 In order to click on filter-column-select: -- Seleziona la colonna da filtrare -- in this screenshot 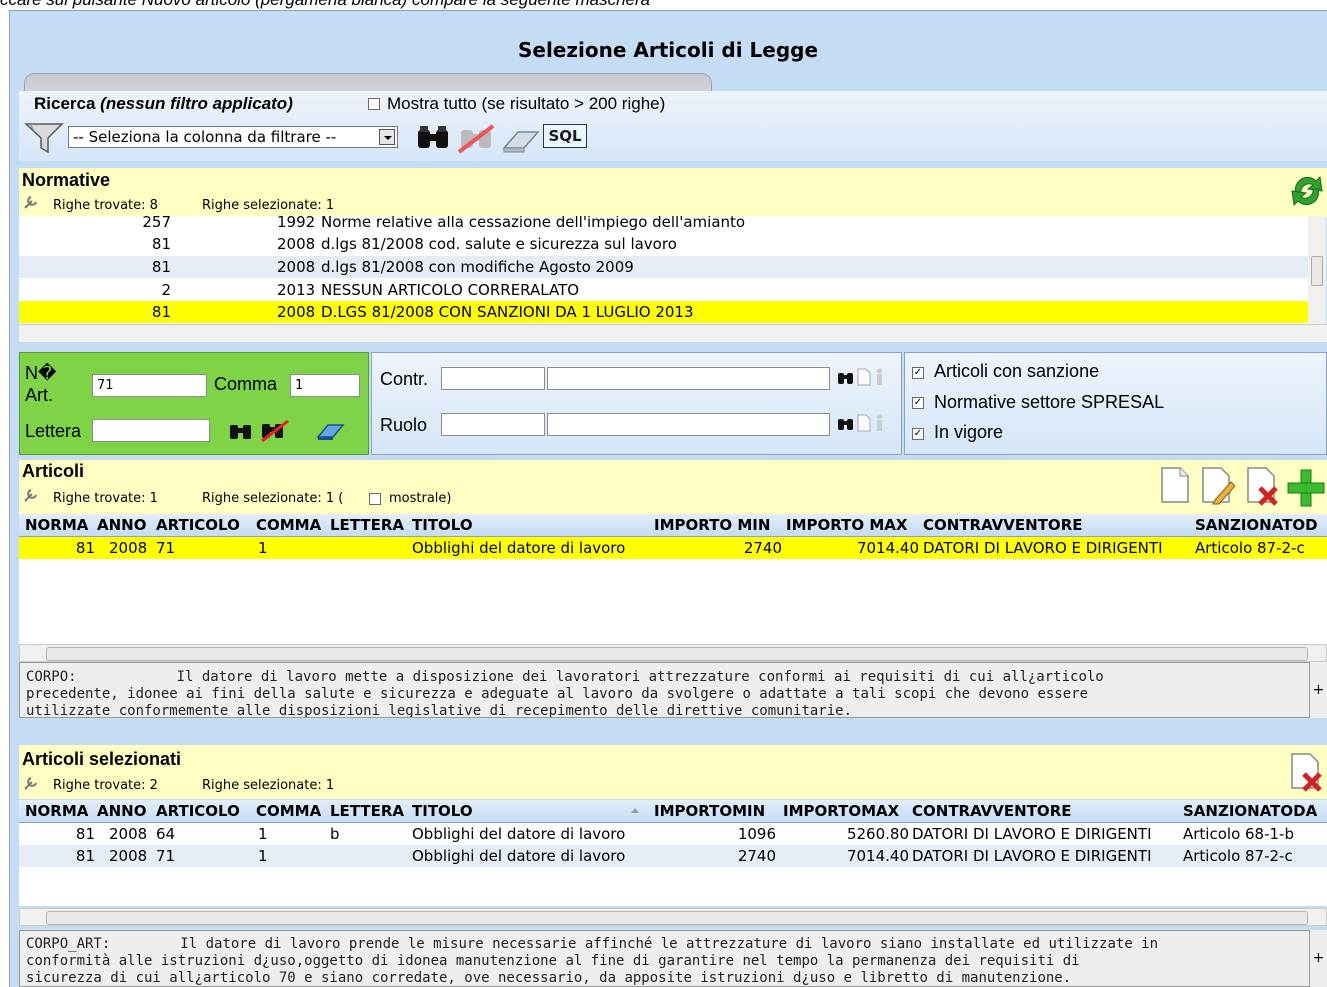, I will do `click(233, 137)`.